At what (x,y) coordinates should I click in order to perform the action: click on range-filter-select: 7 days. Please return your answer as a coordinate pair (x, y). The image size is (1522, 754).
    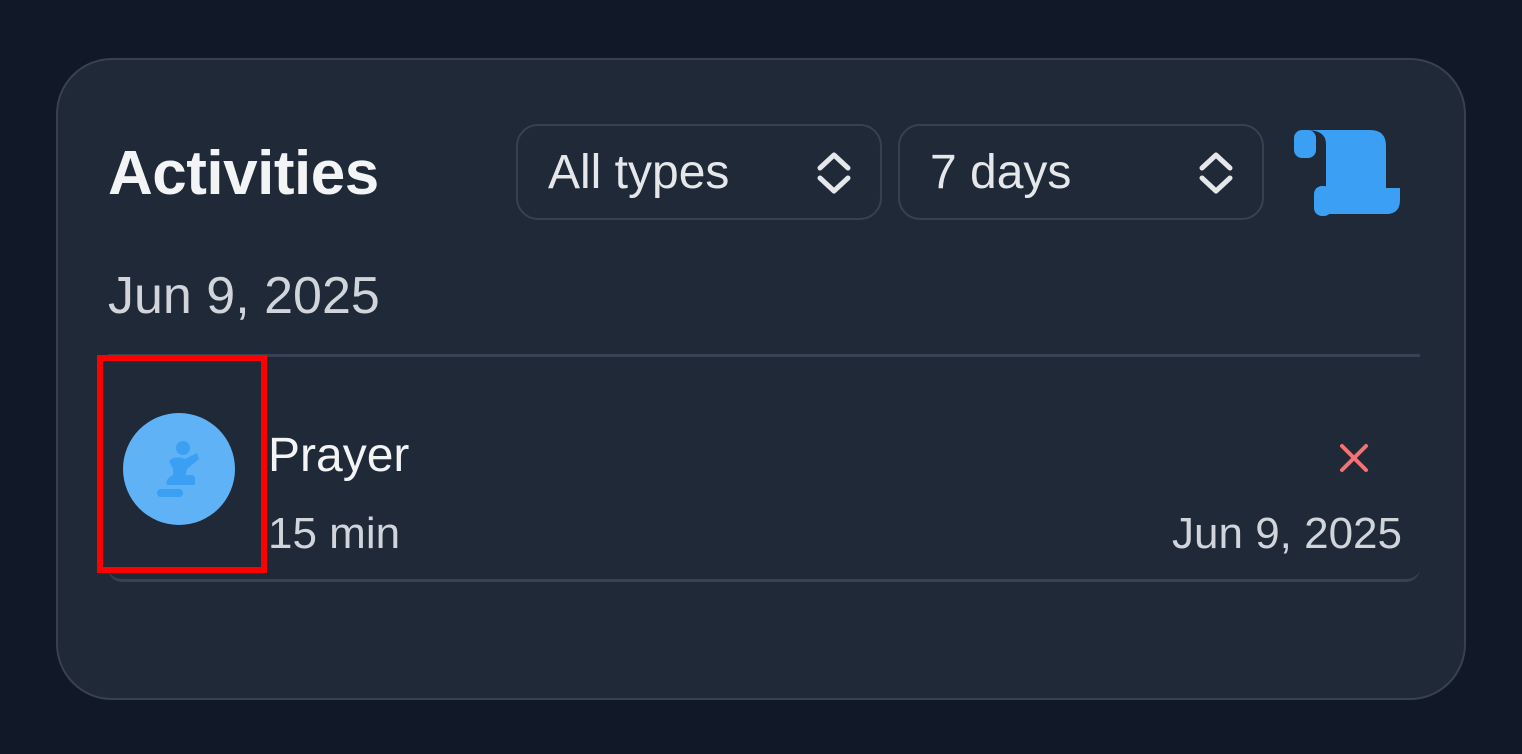
    Looking at the image, I should click on (1081, 172).